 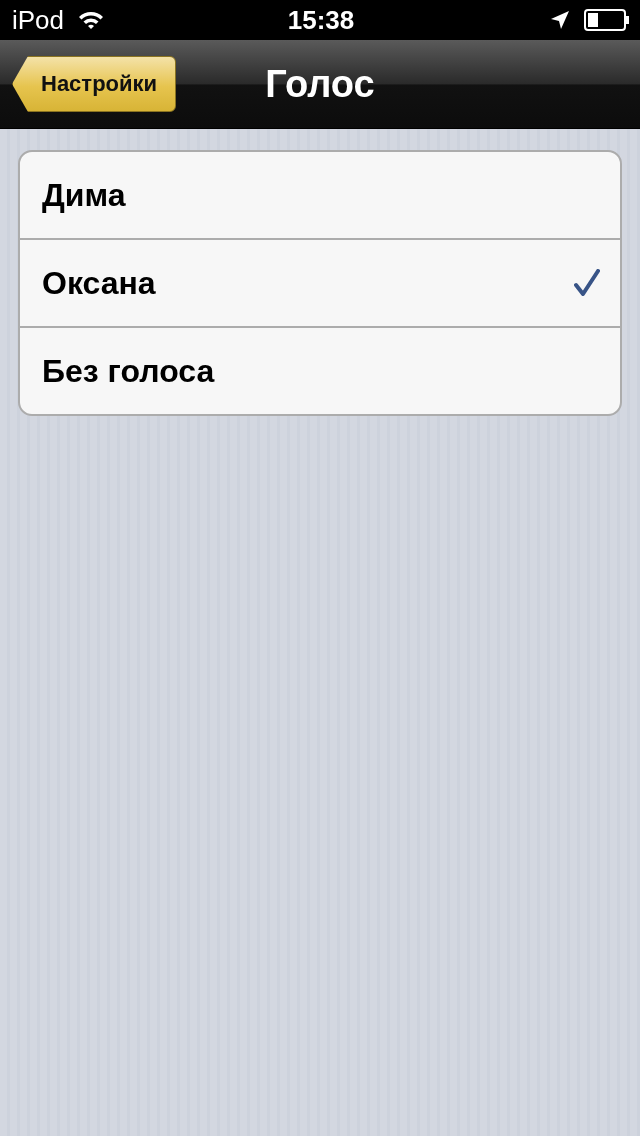 I want to click on wifi-icon, so click(x=91, y=20).